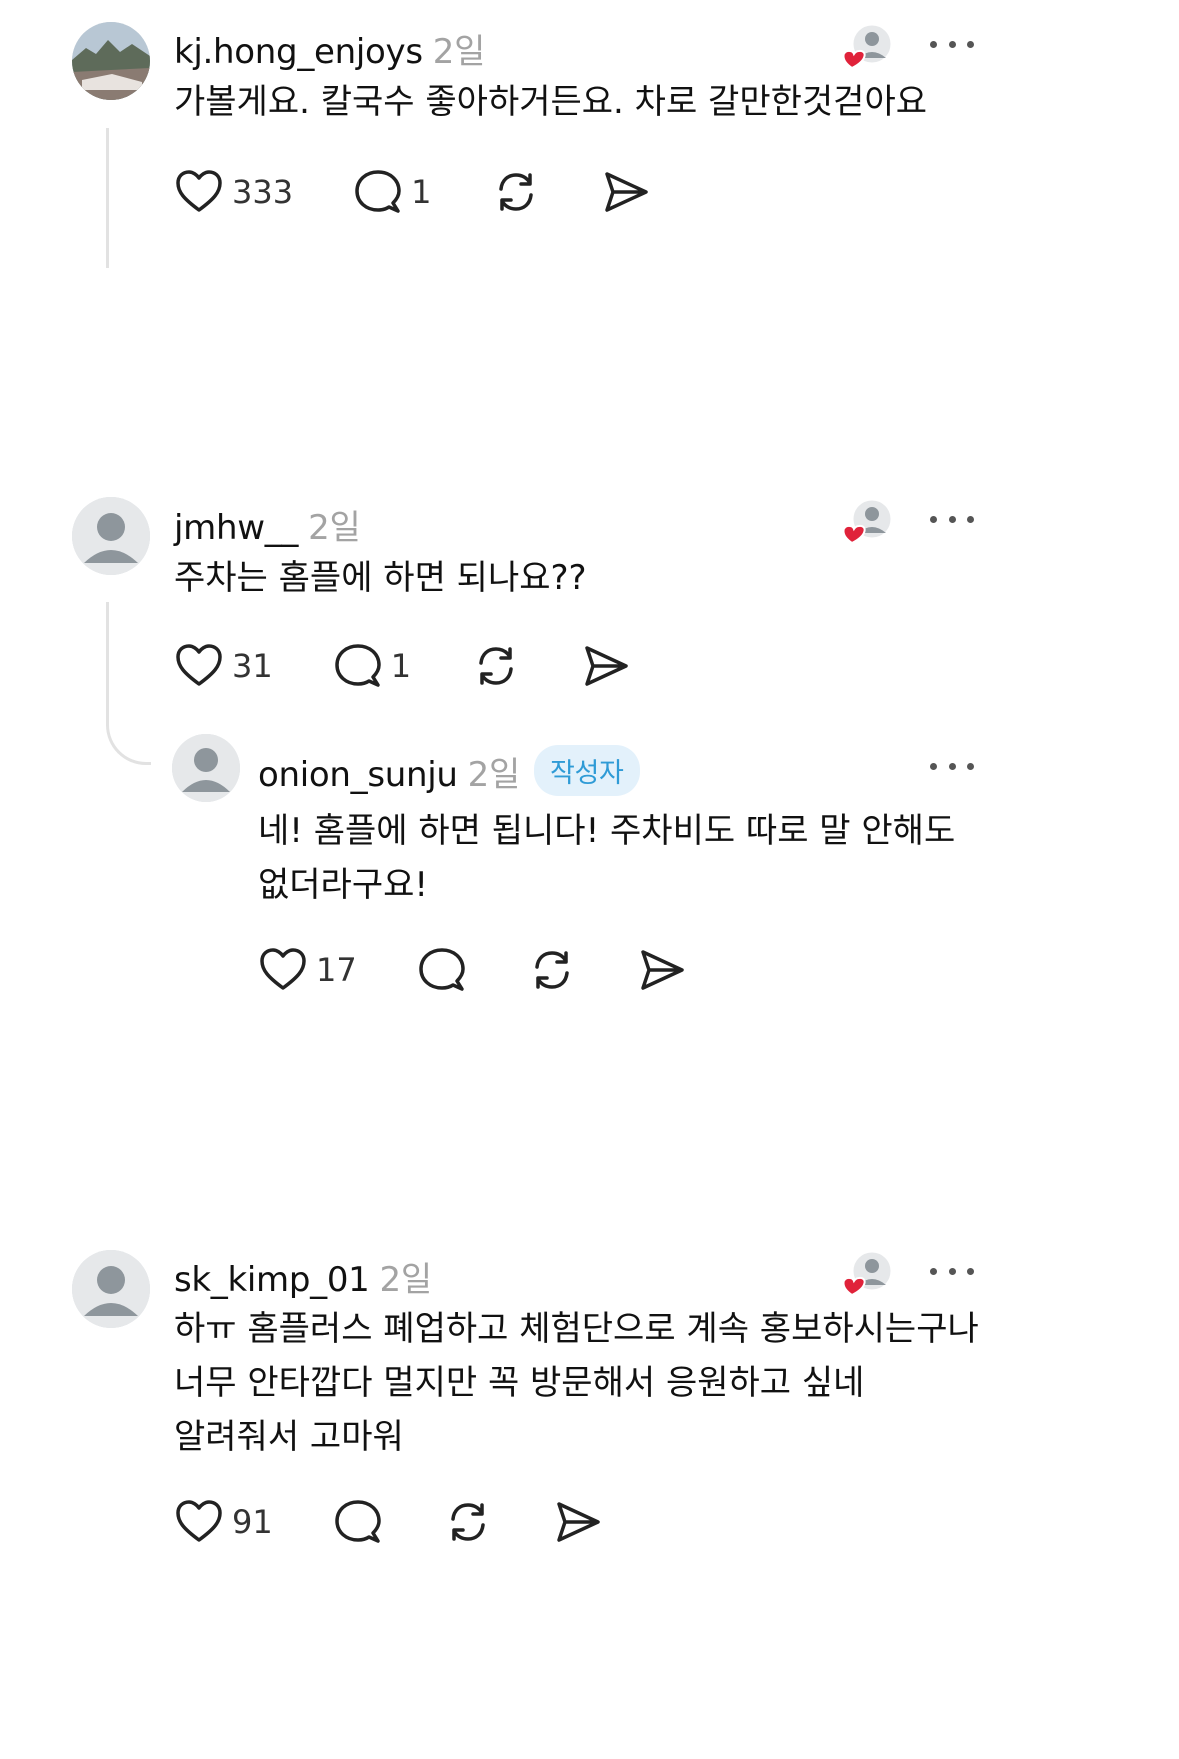 The image size is (1179, 1759). I want to click on username-text: jmhw__, so click(236, 528).